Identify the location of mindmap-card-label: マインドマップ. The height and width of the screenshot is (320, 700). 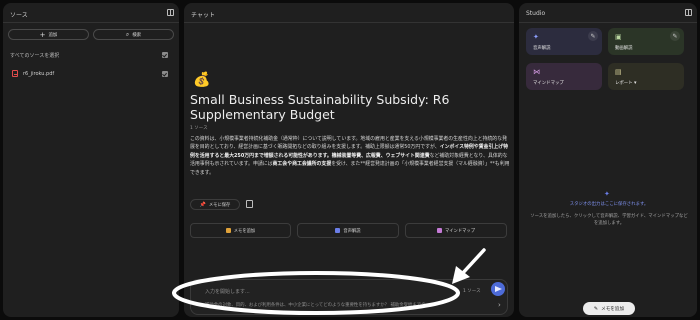
(548, 83).